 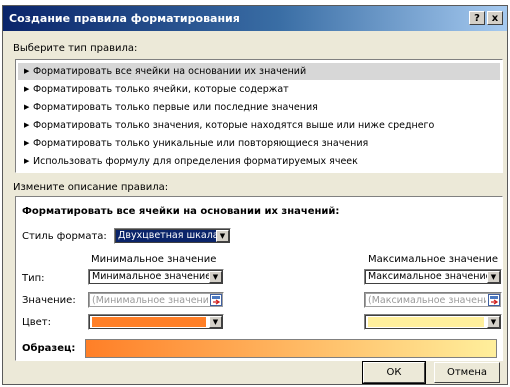 I want to click on min-type-value: Минимальное значение, so click(x=152, y=276).